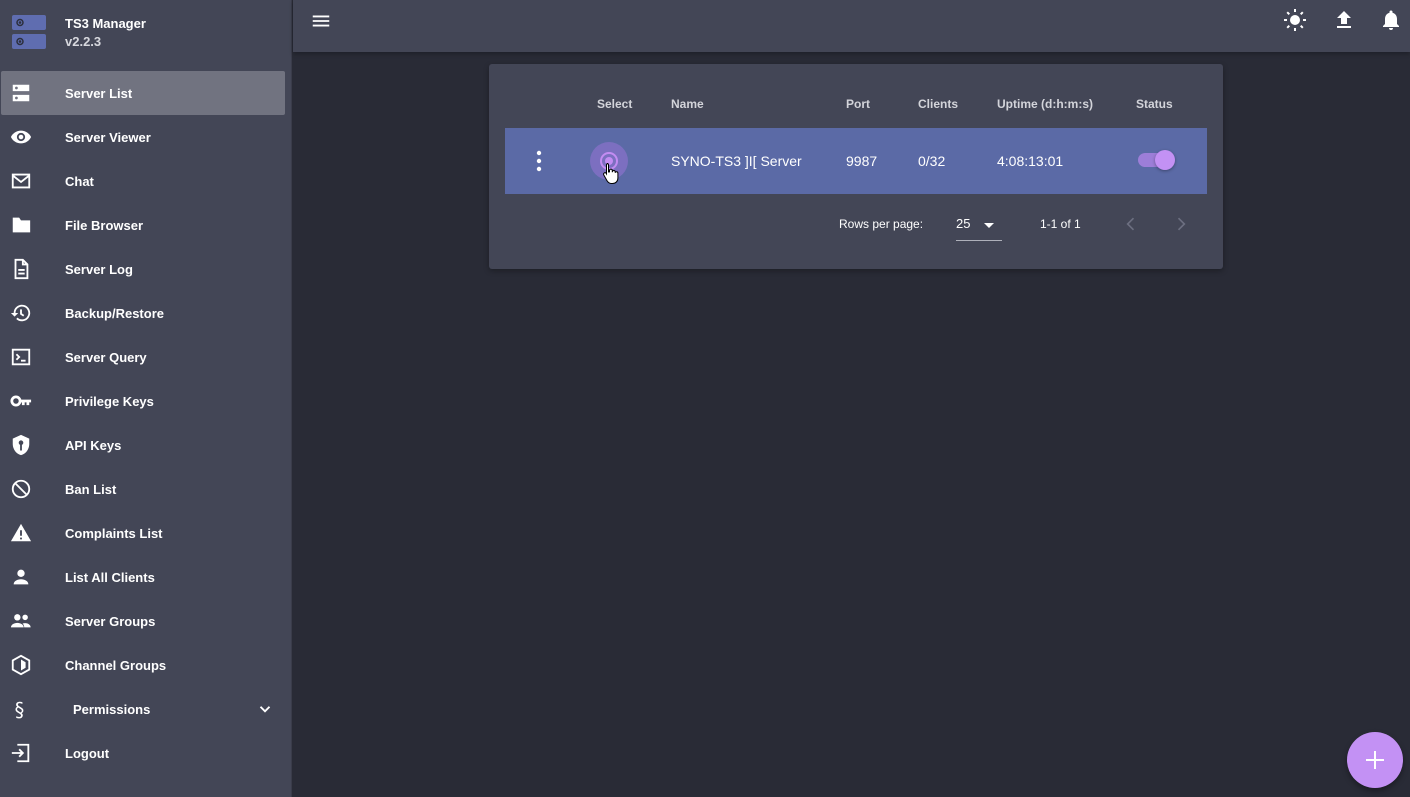  I want to click on dropdown-arrow-icon, so click(989, 225).